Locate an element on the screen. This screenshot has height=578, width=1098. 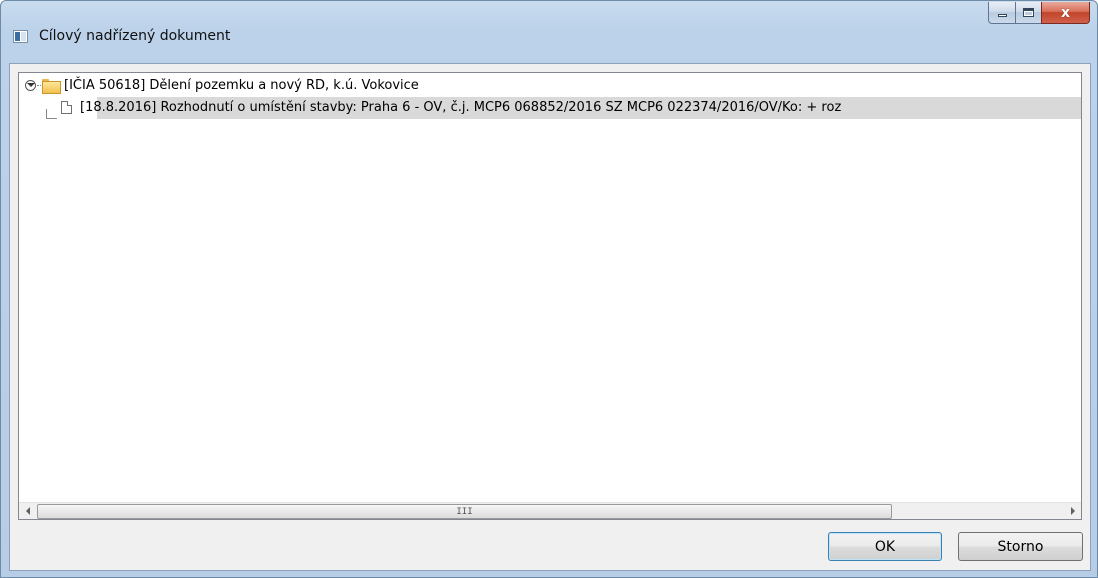
scrollbar-thumb: III is located at coordinates (464, 511).